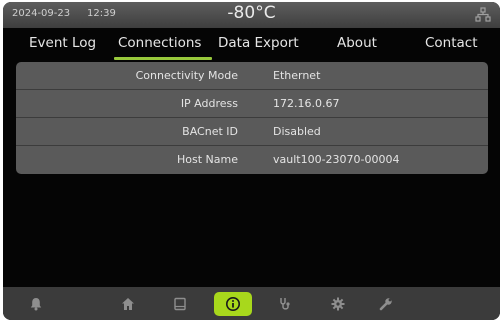 The image size is (503, 322). I want to click on row-value: 172.16.0.67, so click(306, 103).